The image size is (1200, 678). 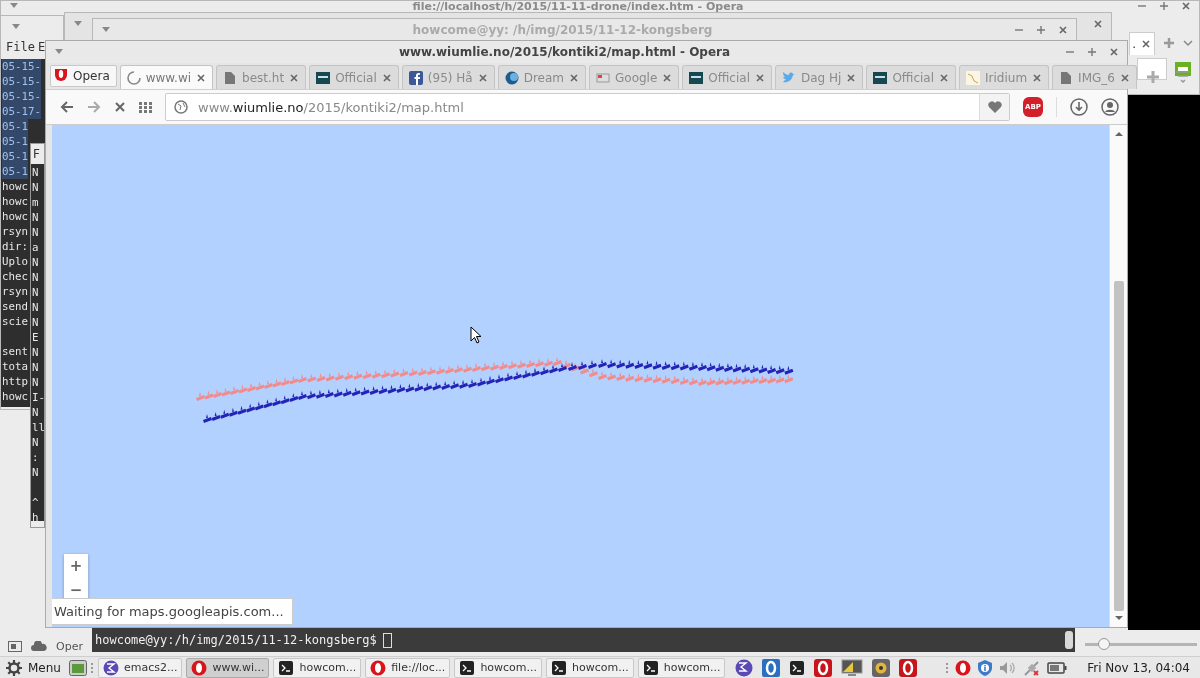 What do you see at coordinates (15, 646) in the screenshot?
I see `sidebar-toggle-icon` at bounding box center [15, 646].